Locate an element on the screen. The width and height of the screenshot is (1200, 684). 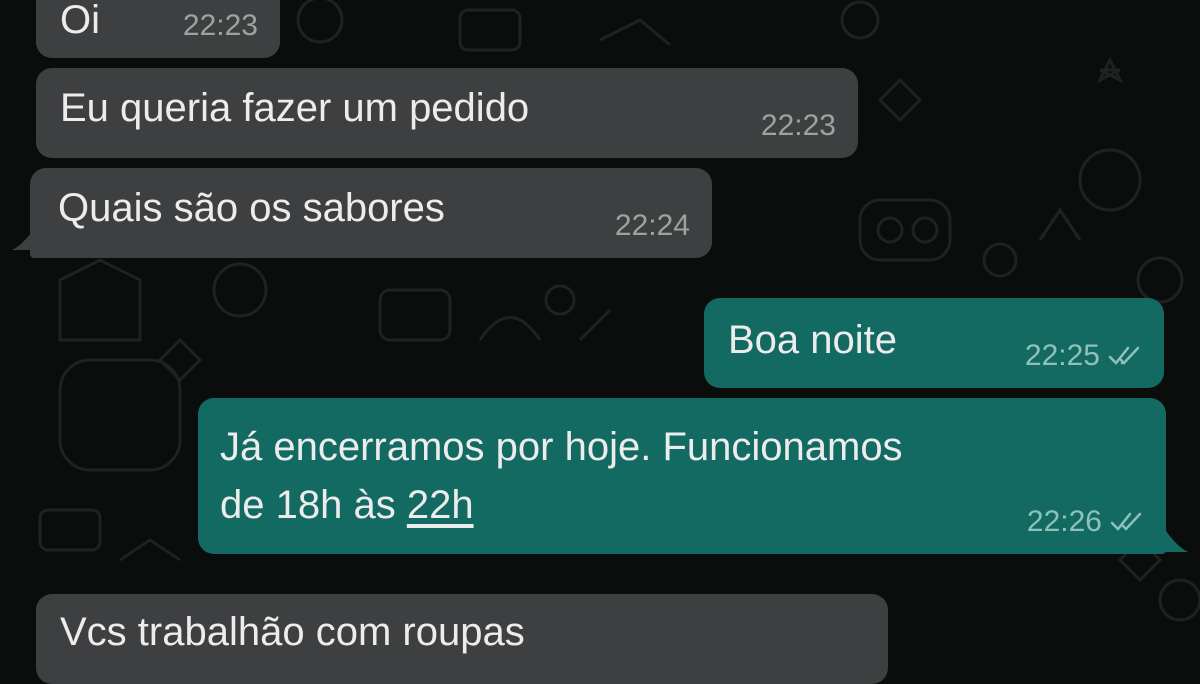
message-bubble-incoming: Quais são os sabores 22:24 is located at coordinates (371, 213).